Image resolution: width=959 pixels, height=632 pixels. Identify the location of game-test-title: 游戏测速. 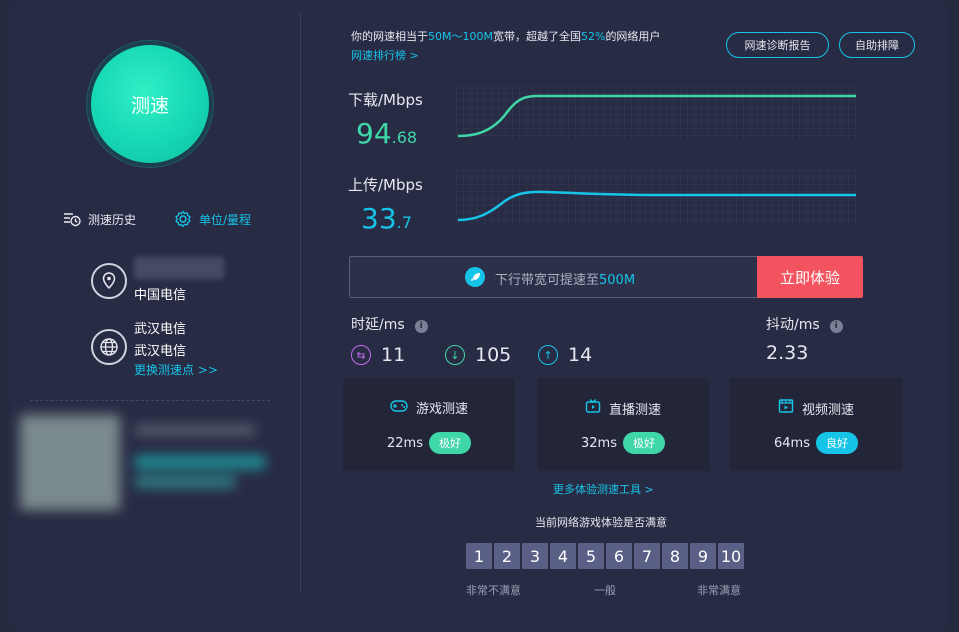
(429, 407).